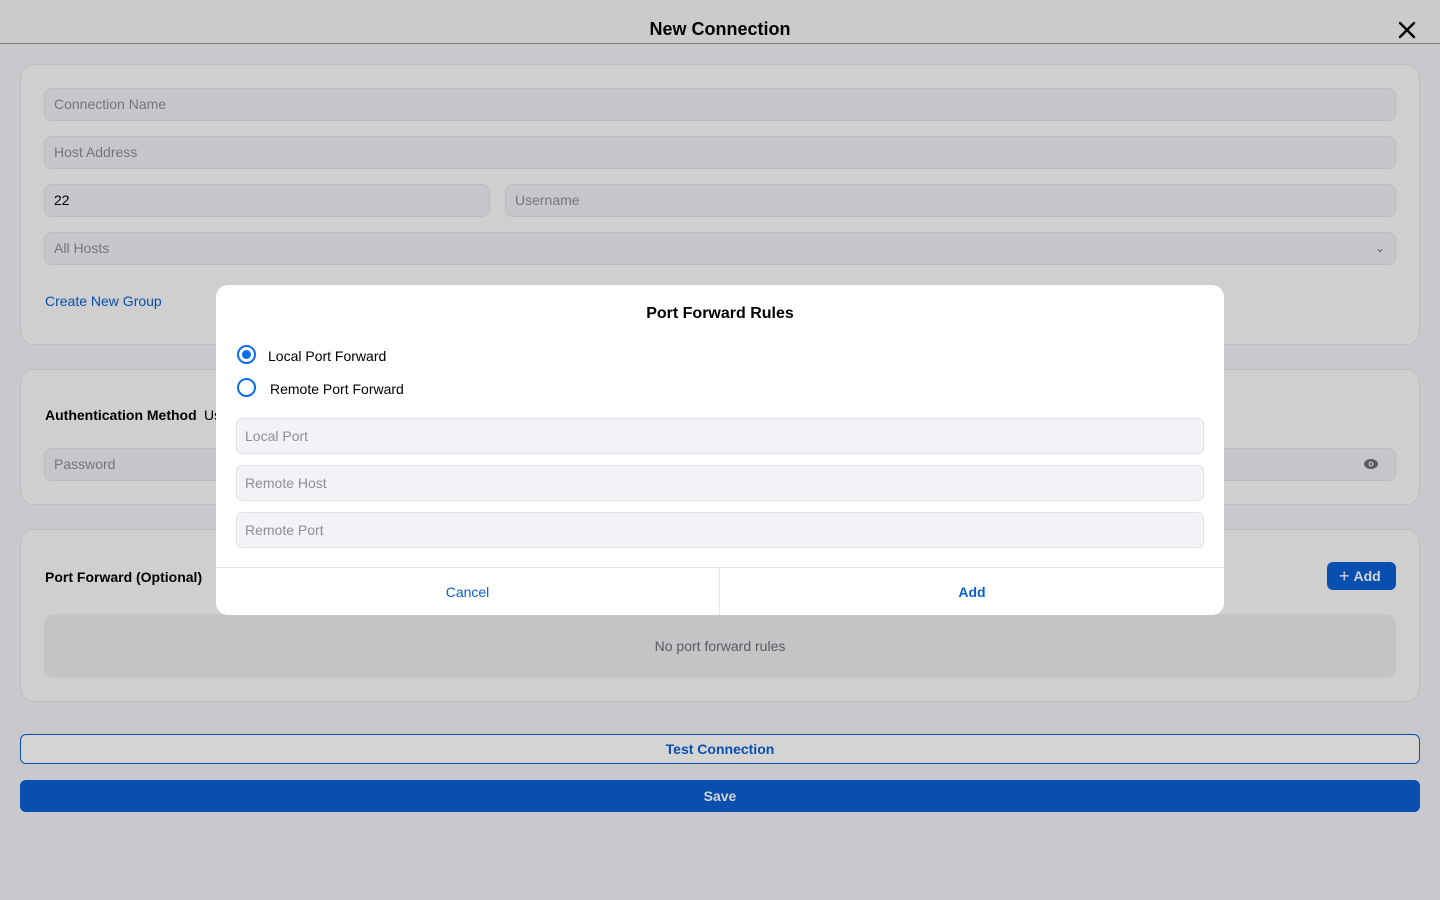 This screenshot has width=1440, height=900. I want to click on local-port-input: Local Port, so click(720, 436).